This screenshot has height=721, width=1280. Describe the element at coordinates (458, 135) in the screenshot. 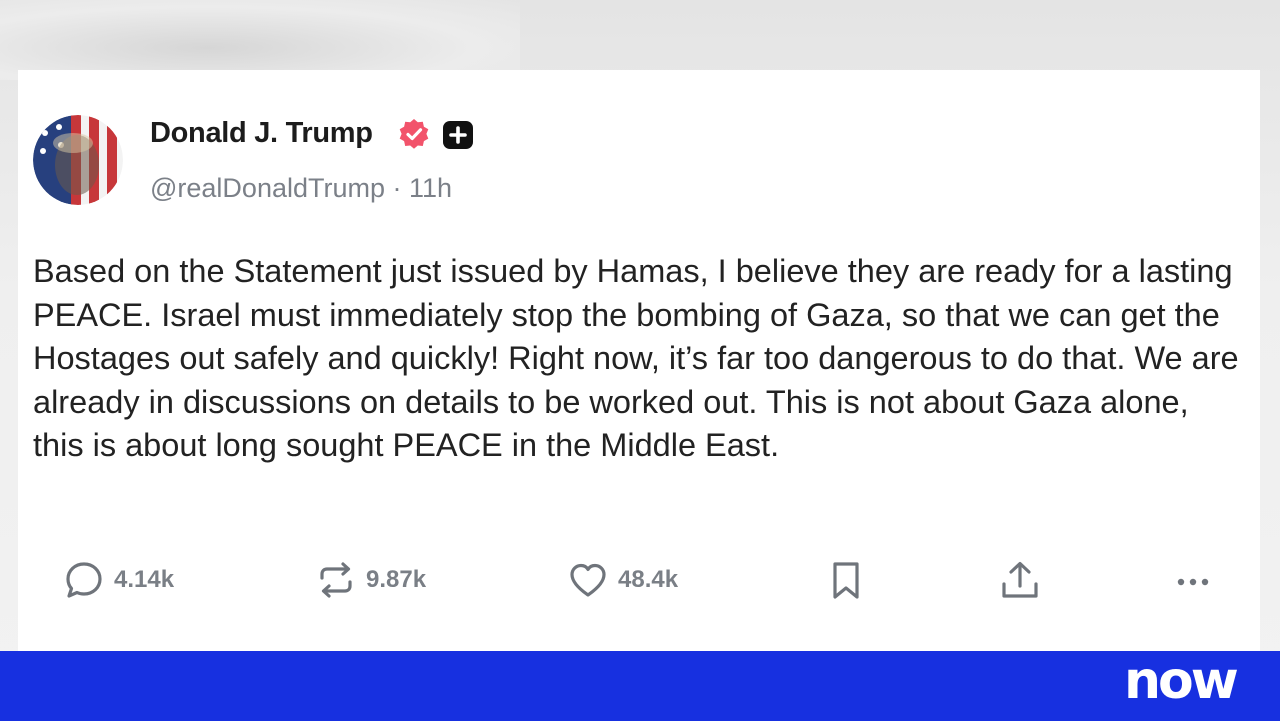

I see `plus-icon` at that location.